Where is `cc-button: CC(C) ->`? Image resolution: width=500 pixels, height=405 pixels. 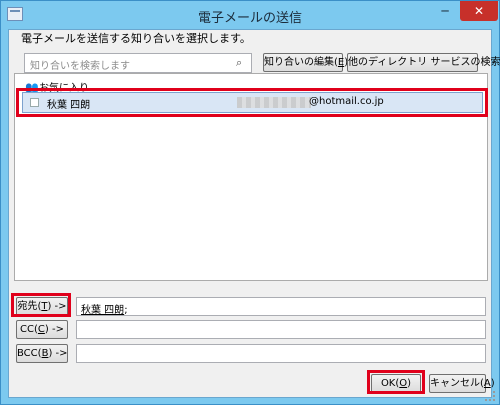
cc-button: CC(C) -> is located at coordinates (42, 329).